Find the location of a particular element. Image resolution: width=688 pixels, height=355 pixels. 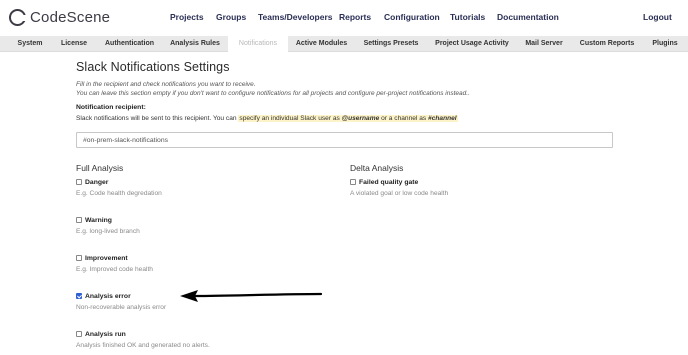

analysis-run-label: Analysis run is located at coordinates (105, 334).